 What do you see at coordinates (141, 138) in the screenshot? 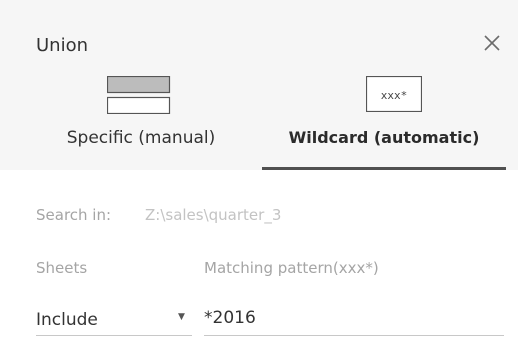
I see `tab-label: Specific (manual)` at bounding box center [141, 138].